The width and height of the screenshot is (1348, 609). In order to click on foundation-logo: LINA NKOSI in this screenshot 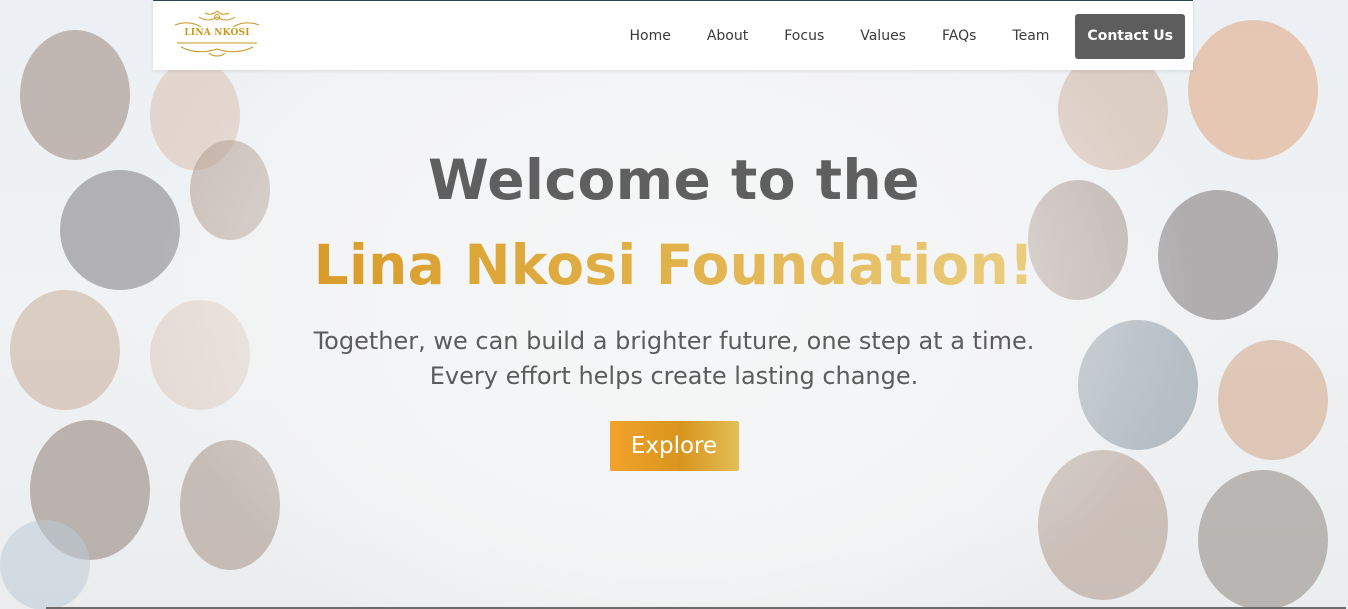, I will do `click(217, 33)`.